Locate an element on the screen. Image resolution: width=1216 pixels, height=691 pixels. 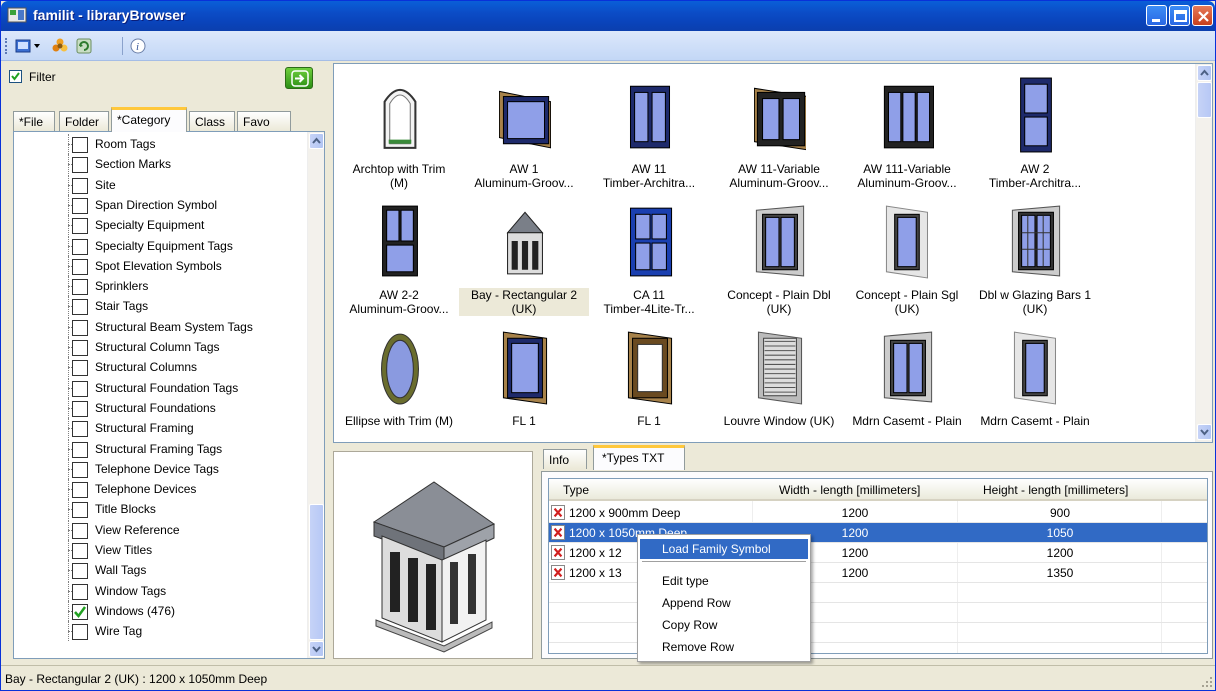
tree-item: Structural Column Tags is located at coordinates (164, 347).